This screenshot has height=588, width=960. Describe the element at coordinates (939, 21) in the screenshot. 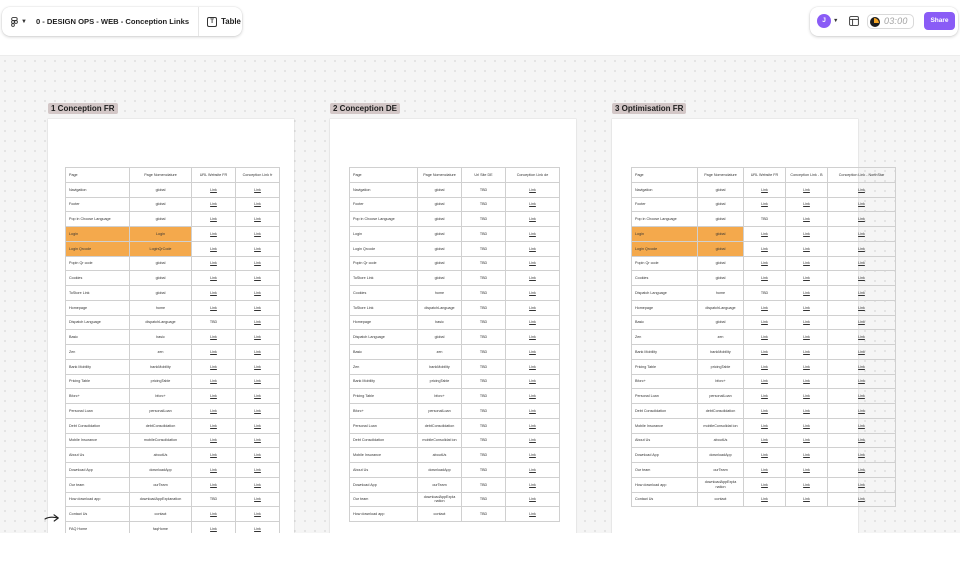

I see `share-button: Share` at that location.